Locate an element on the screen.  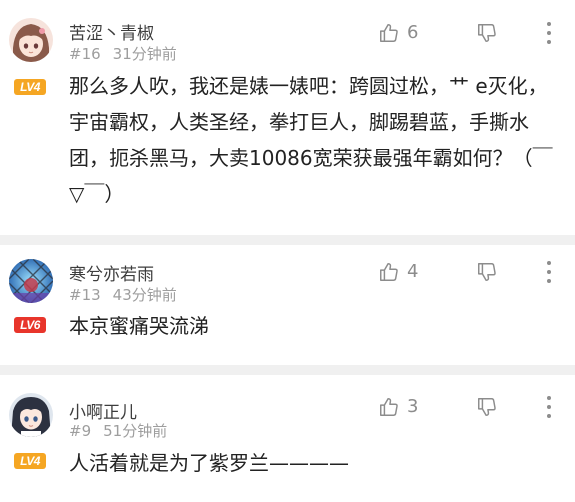
like-count: 4 is located at coordinates (413, 271).